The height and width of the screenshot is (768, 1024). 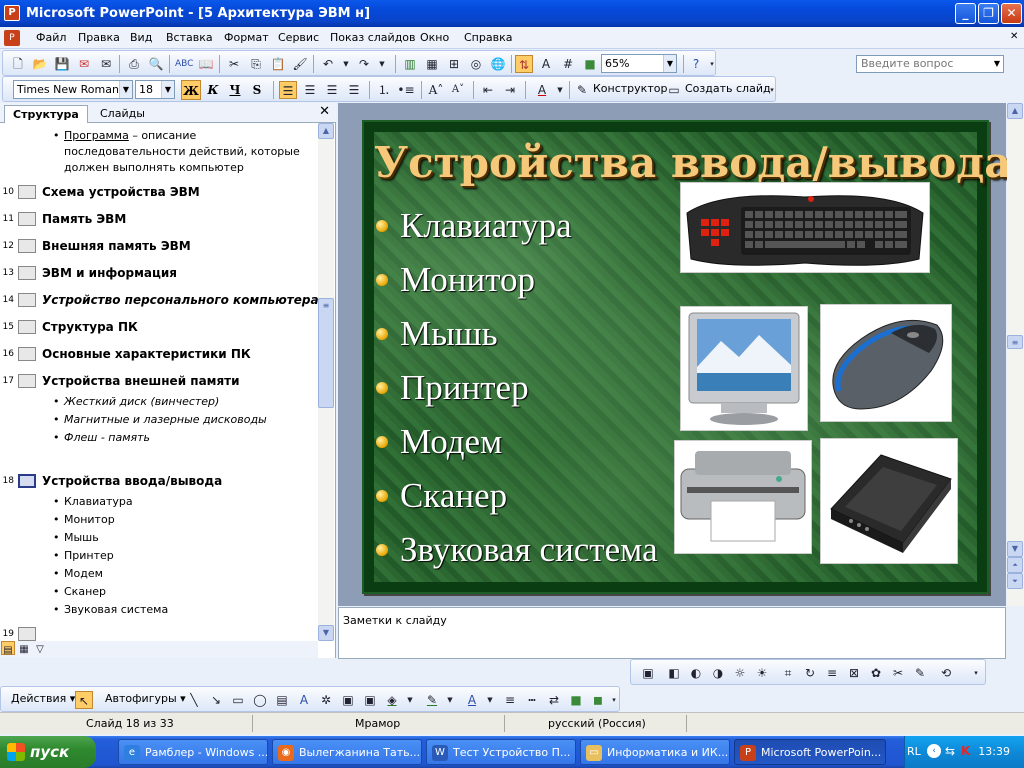 What do you see at coordinates (946, 673) in the screenshot?
I see `reset-picture-icon: ⟲` at bounding box center [946, 673].